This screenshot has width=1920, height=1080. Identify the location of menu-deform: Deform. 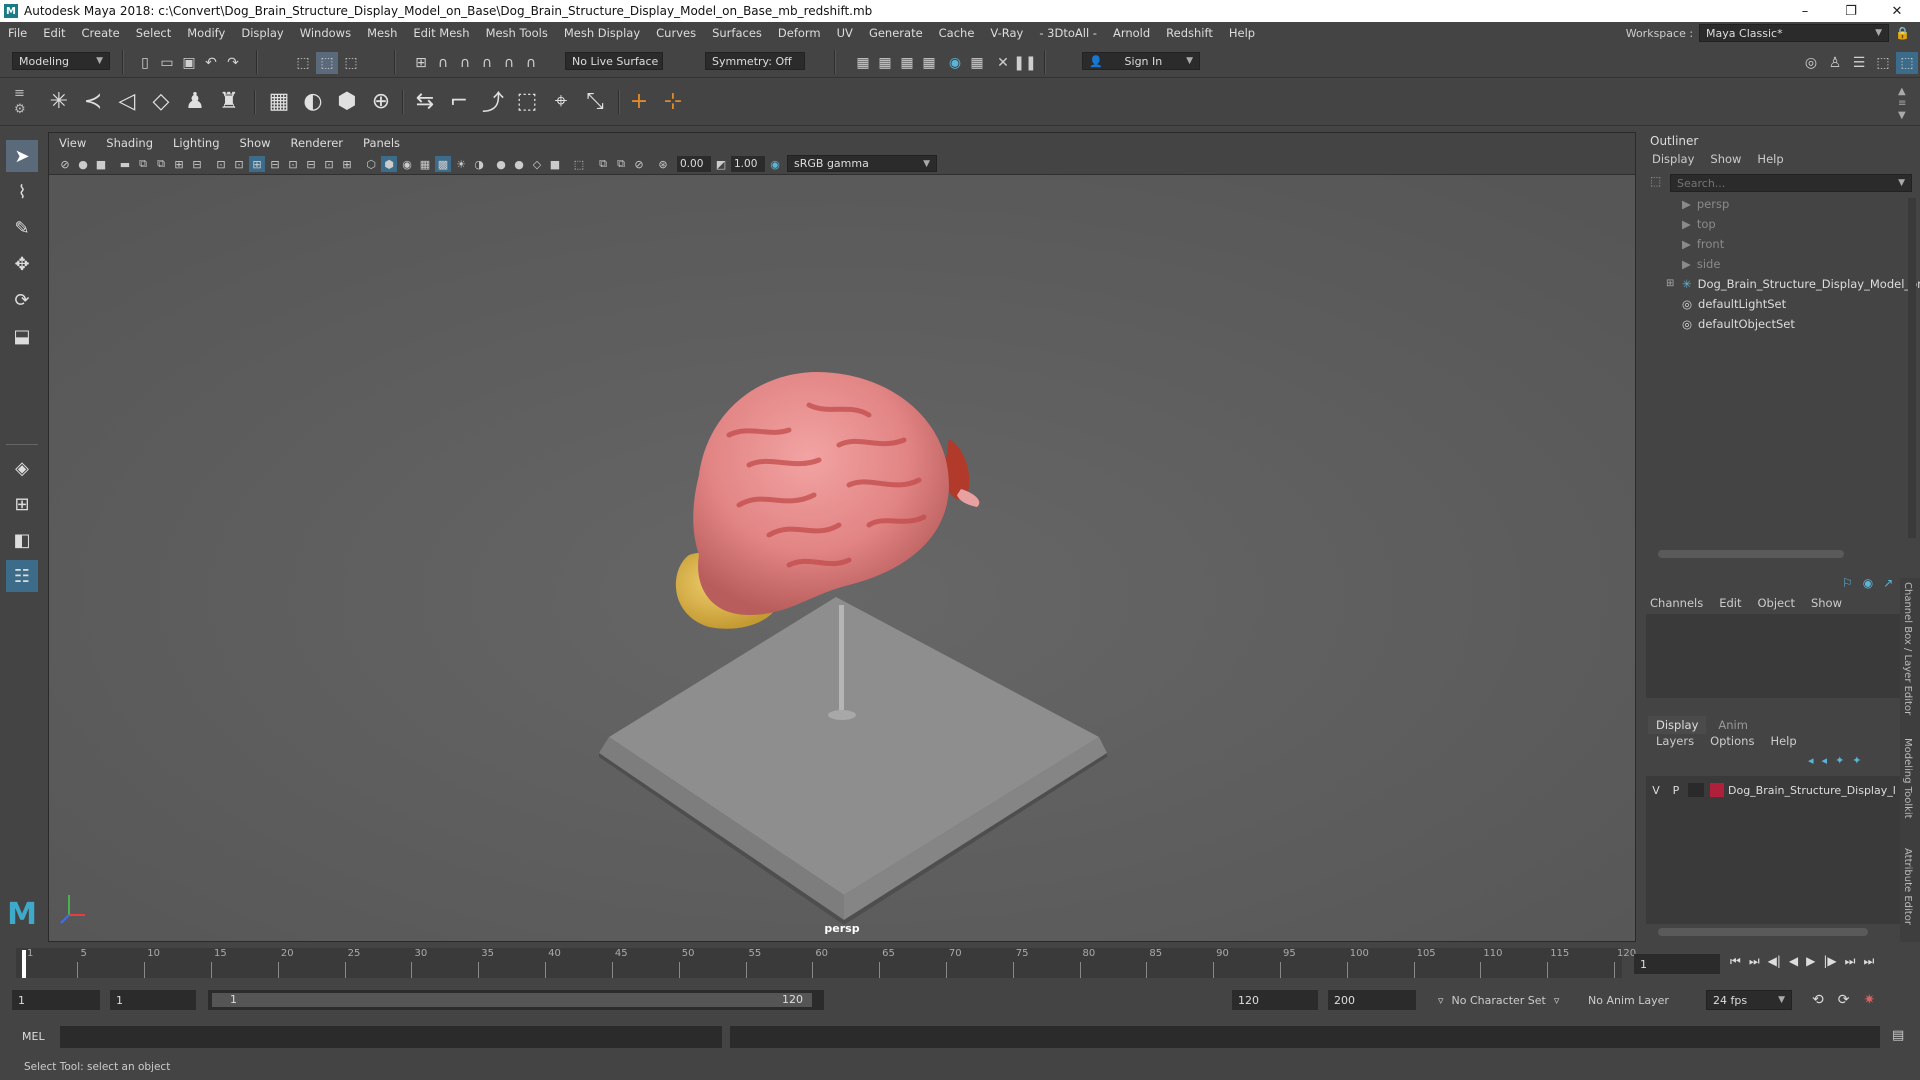
(799, 33).